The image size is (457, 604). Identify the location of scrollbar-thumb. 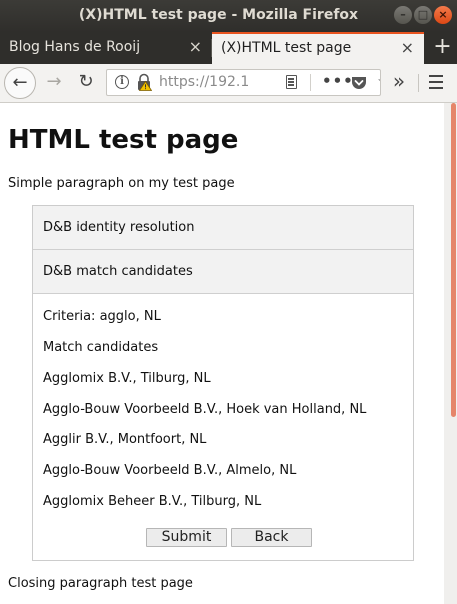
(453, 260).